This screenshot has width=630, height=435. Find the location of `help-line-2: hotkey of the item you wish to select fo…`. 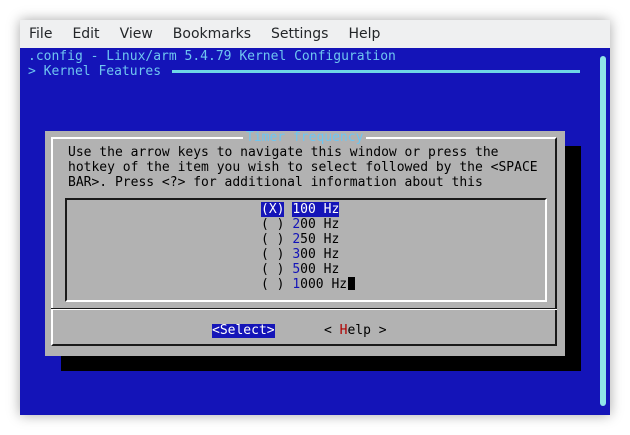

help-line-2: hotkey of the item you wish to select fo… is located at coordinates (303, 167).